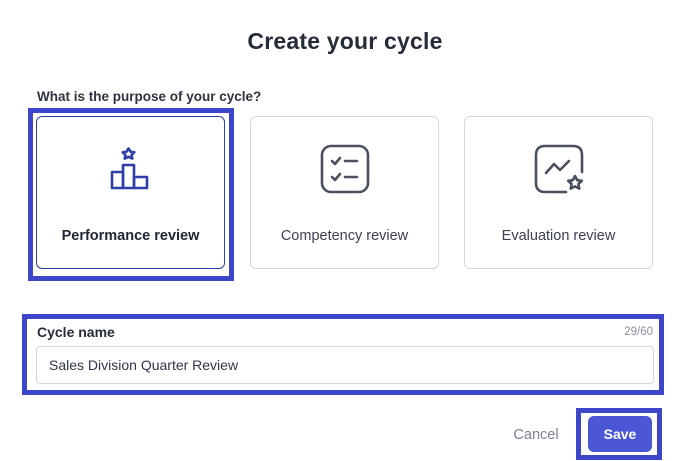 The height and width of the screenshot is (461, 684). I want to click on purpose-option-evaluation-review: Evaluation review, so click(558, 192).